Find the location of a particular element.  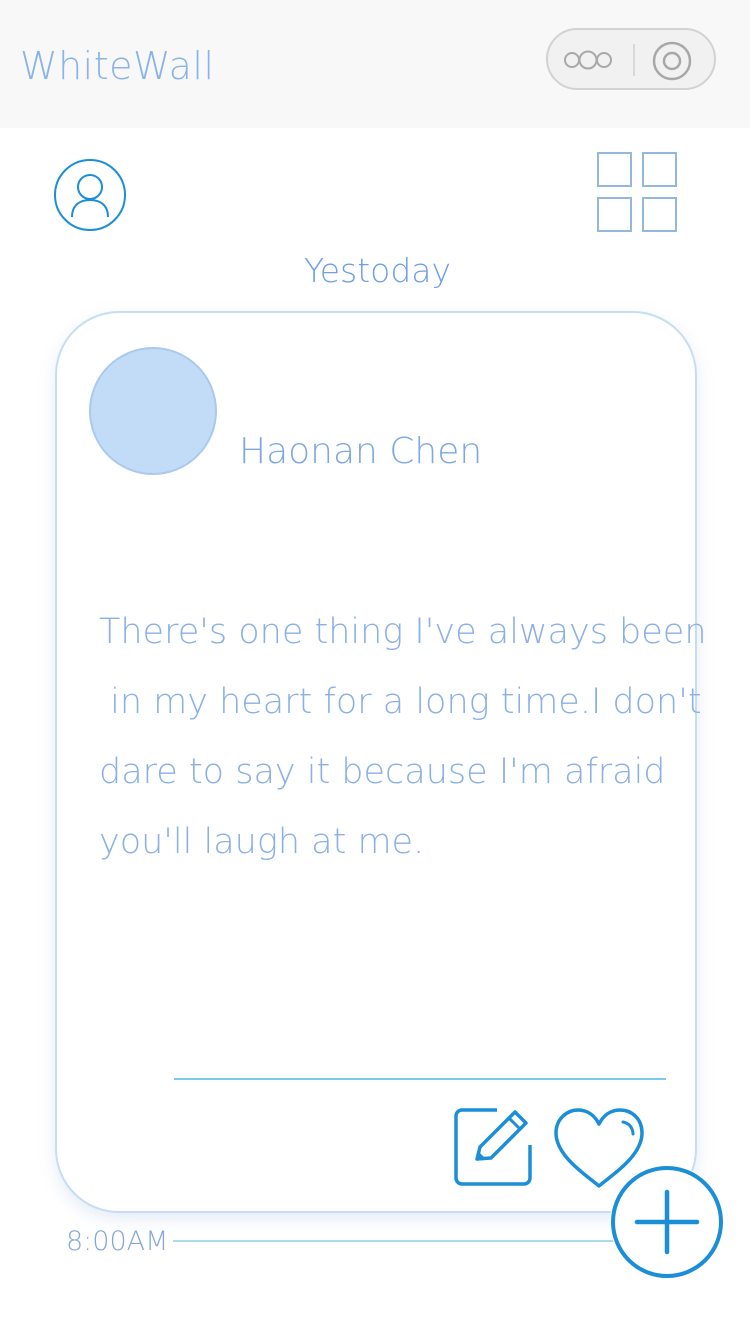

app-title: WhiteWall is located at coordinates (117, 66).